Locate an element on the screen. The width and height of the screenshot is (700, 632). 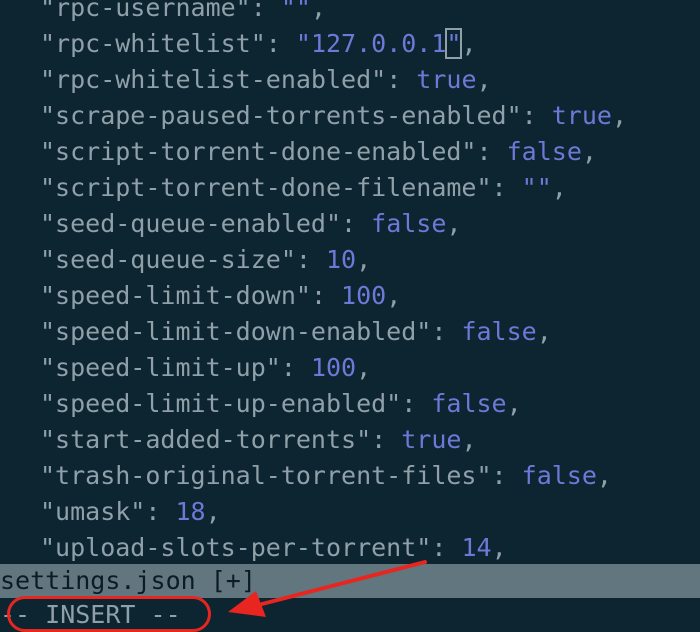
code-line: "trash-original-torrent-files": false, is located at coordinates (326, 476).